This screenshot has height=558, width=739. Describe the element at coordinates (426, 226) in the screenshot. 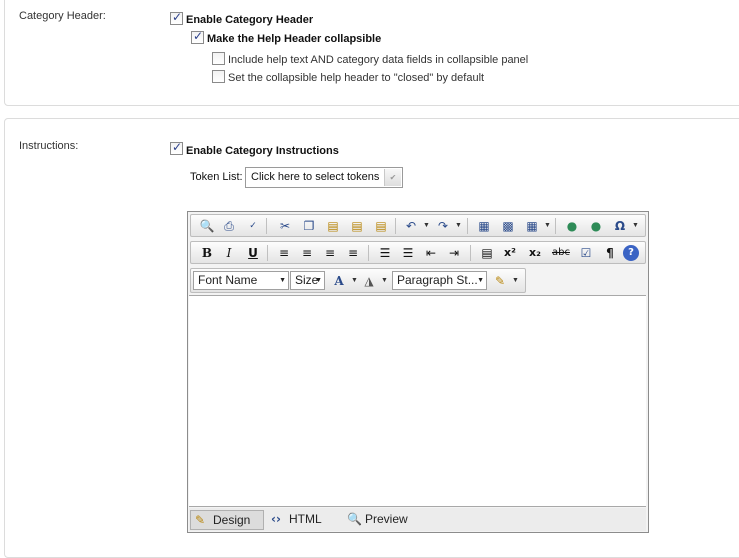

I see `undo-dropdown-icon: ▼` at that location.